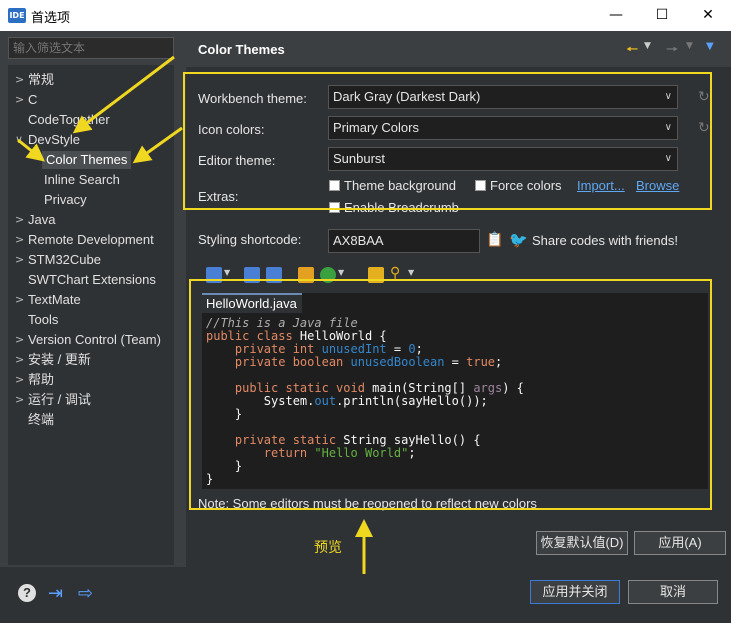 The width and height of the screenshot is (731, 623). Describe the element at coordinates (365, 15) in the screenshot. I see `title-bar: IDE 首选项 — ☐ ✕` at that location.